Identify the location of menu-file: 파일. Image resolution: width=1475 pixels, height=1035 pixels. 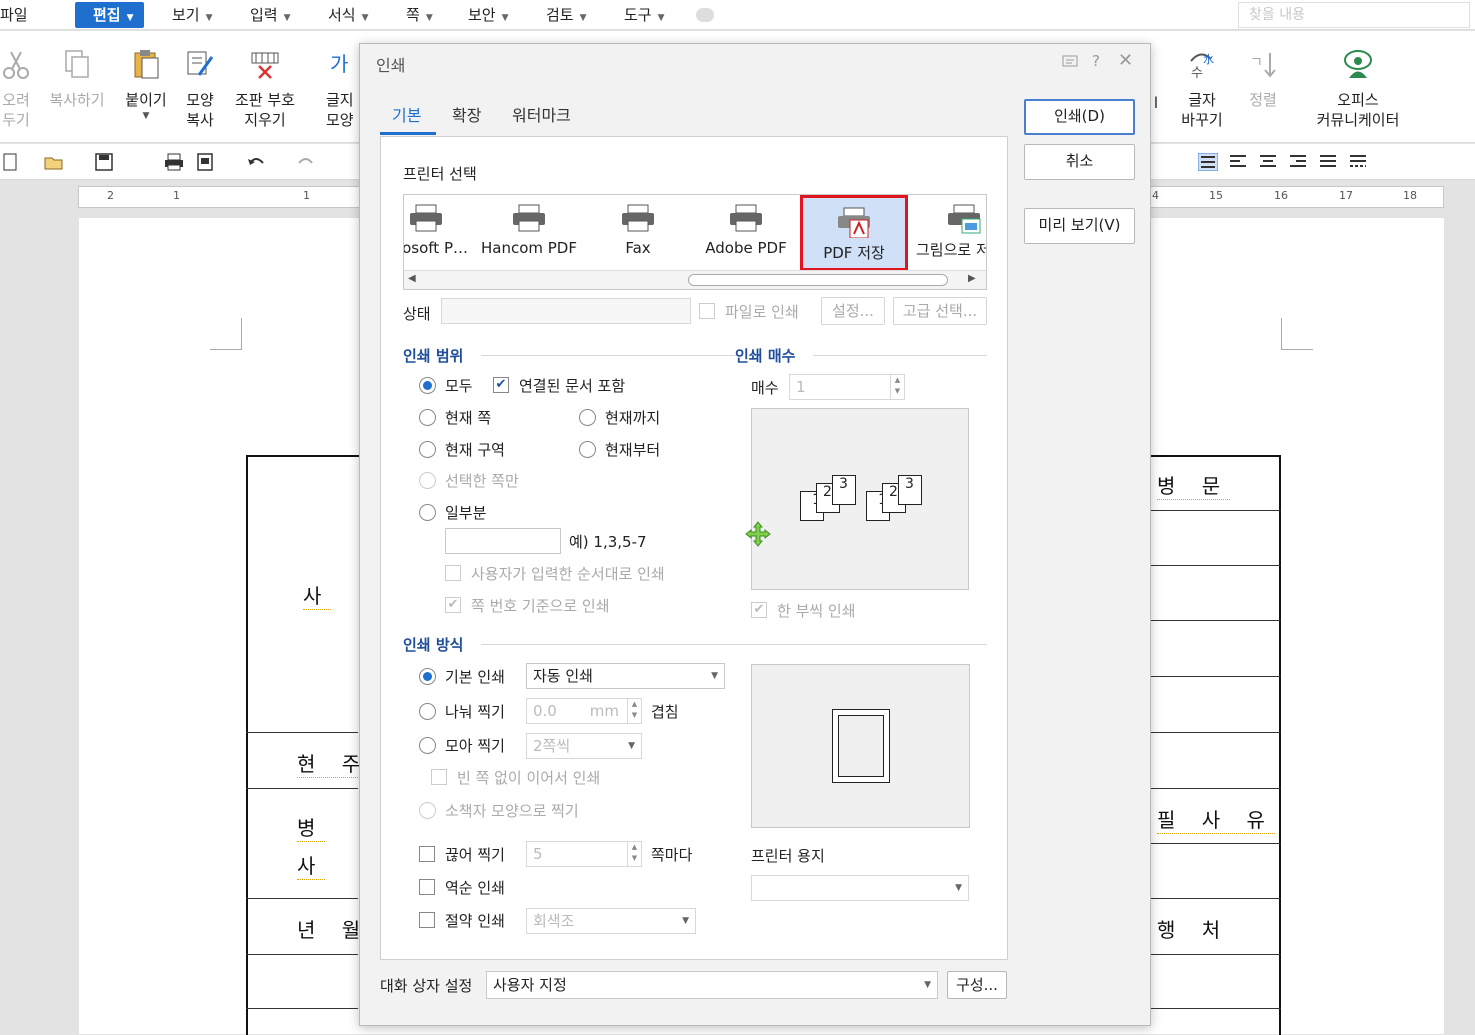
(14, 15).